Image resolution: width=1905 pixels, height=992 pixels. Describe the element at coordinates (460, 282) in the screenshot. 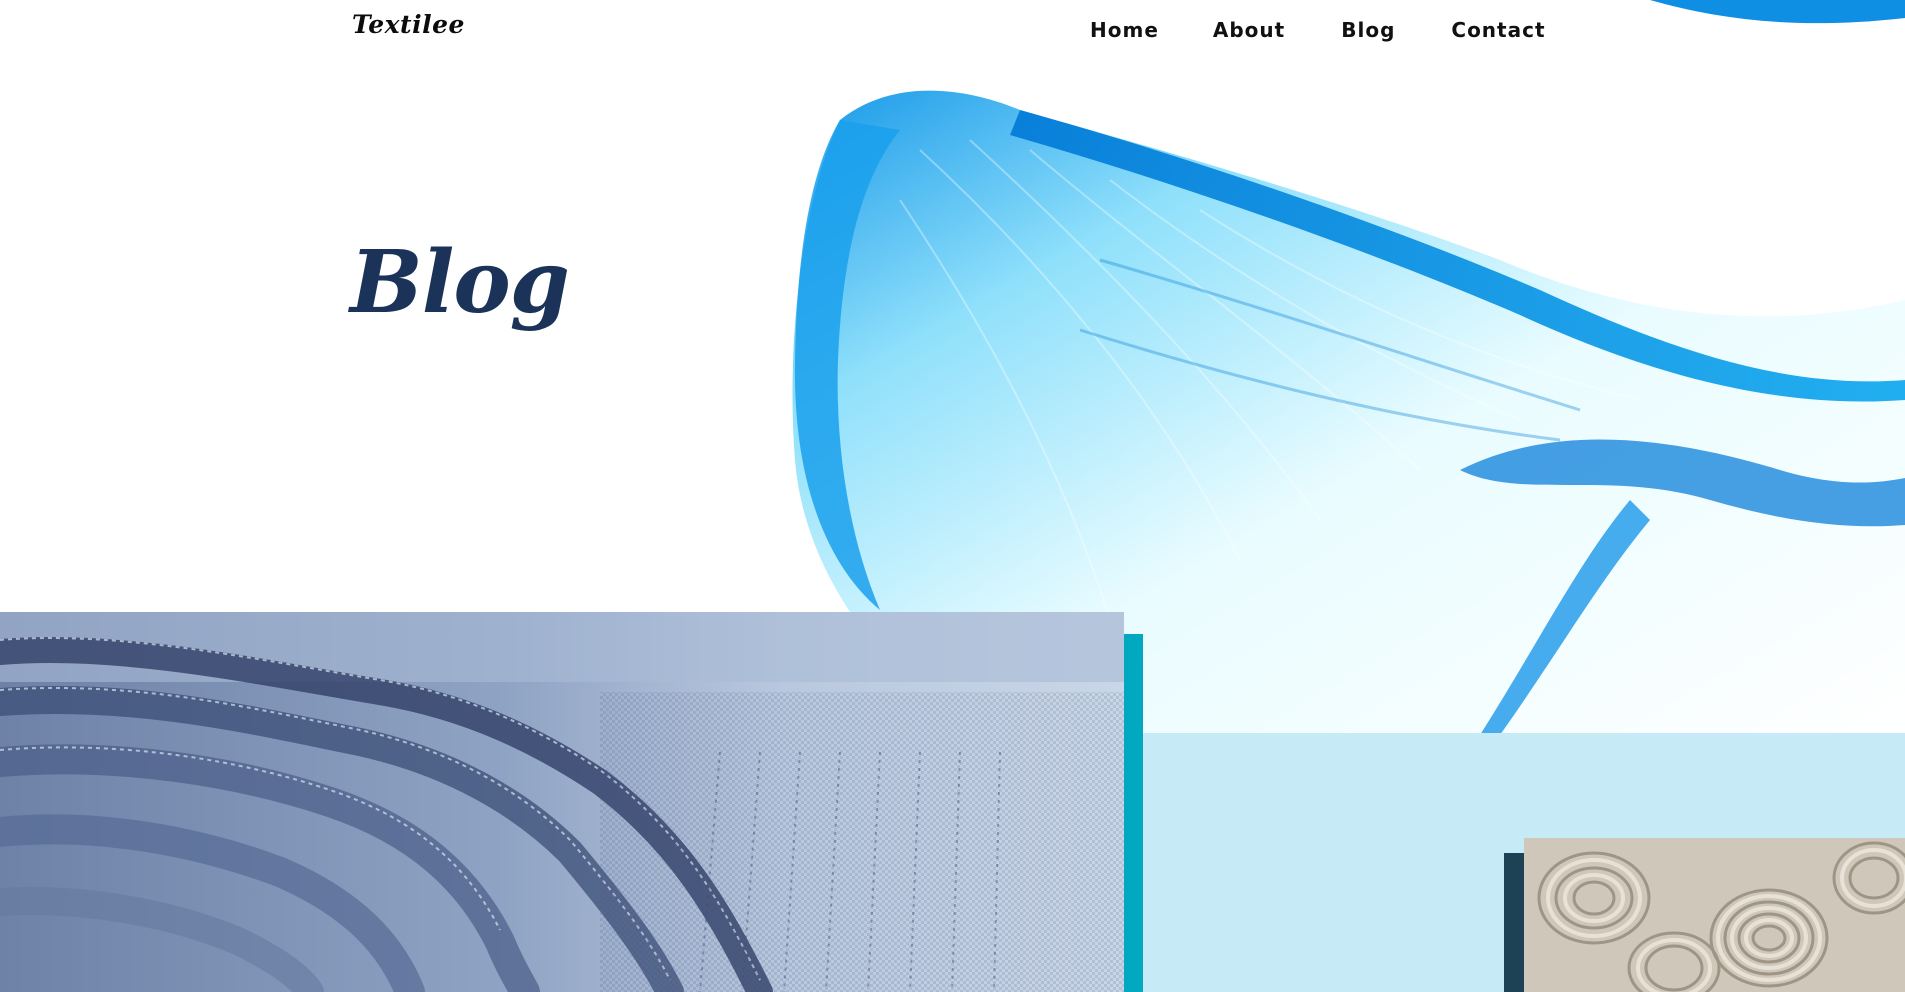

I see `page-title: Blog` at that location.